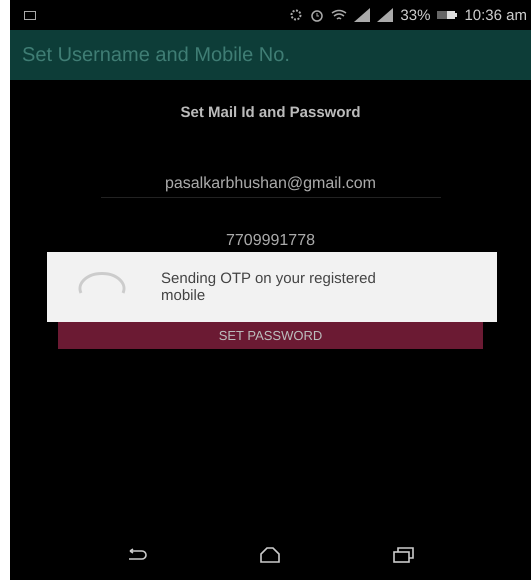 The width and height of the screenshot is (531, 580). I want to click on mobile-field: 7709991778, so click(270, 241).